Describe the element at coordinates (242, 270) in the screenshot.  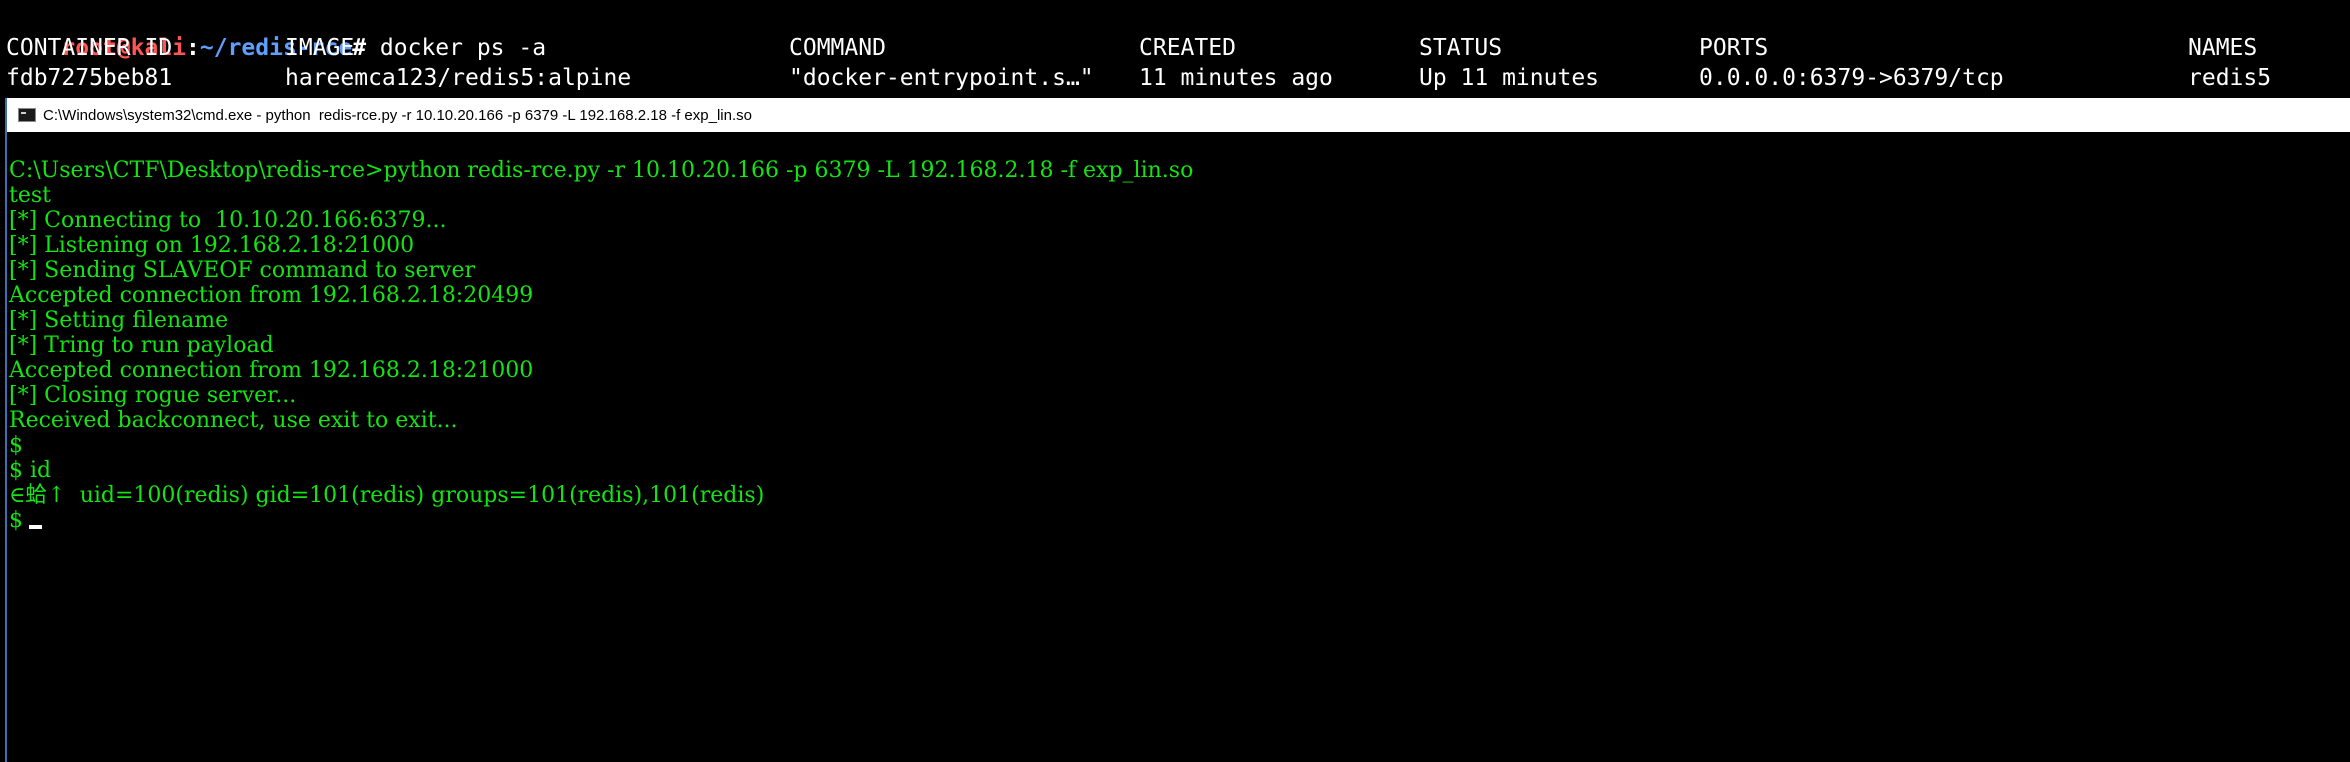
I see `console-line: [*] Sending SLAVEOF command to server` at that location.